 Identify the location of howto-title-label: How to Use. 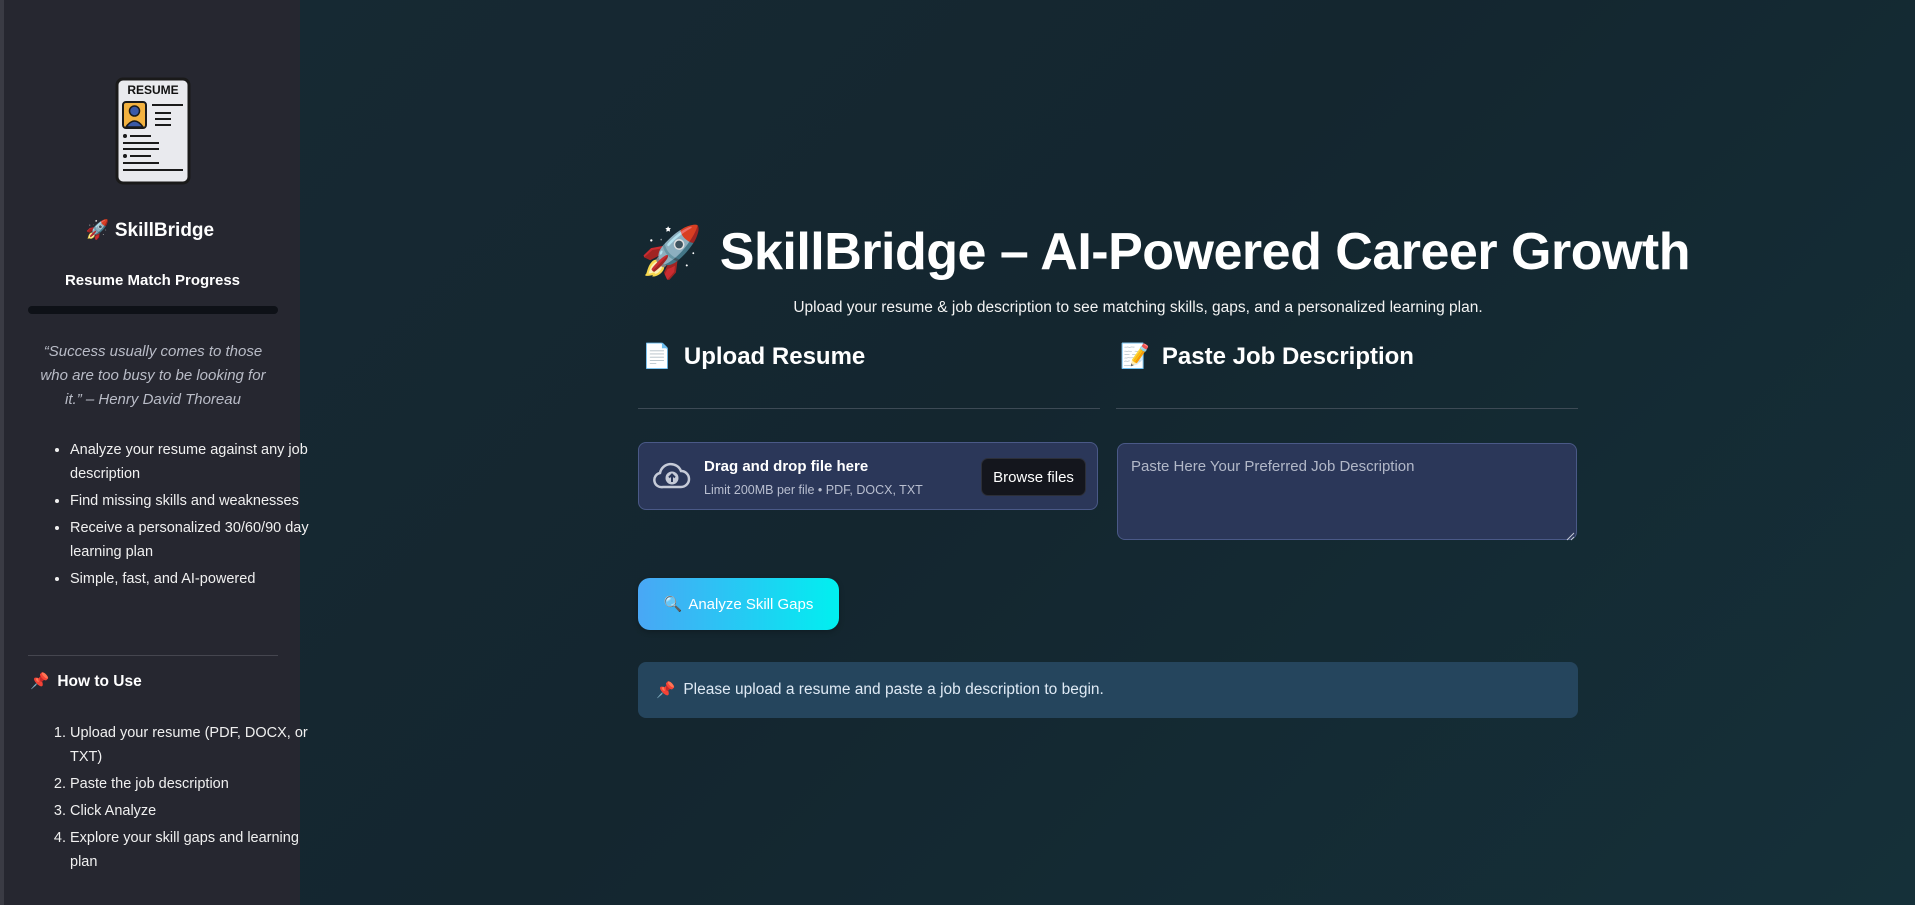
(99, 681).